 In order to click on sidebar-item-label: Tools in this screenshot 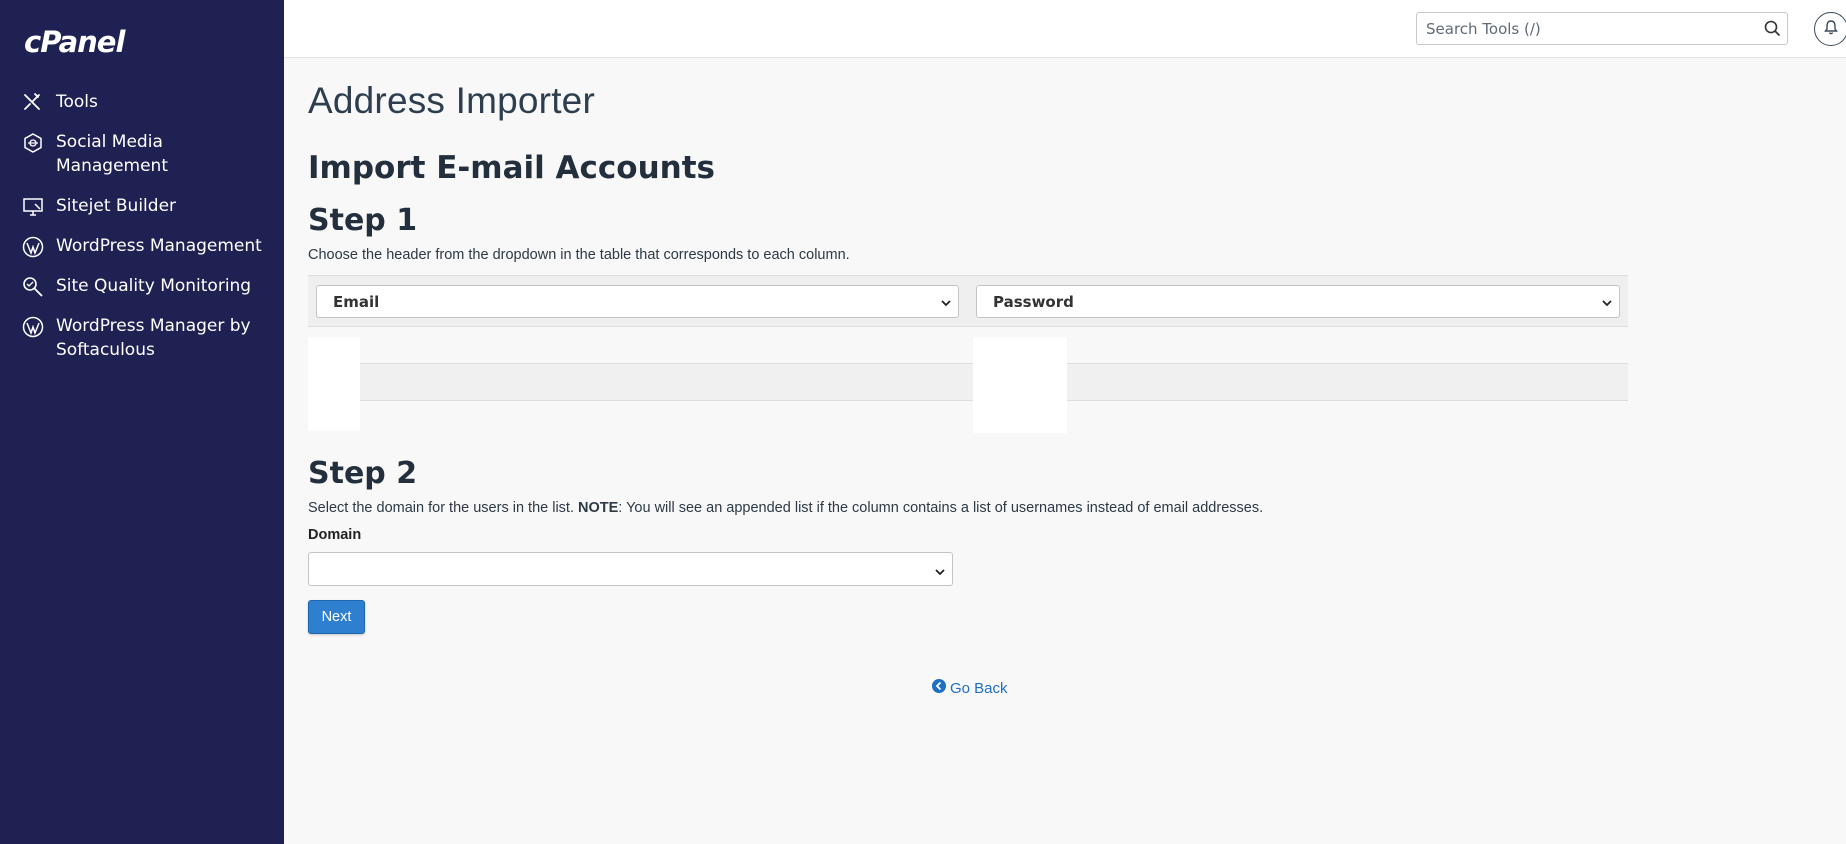, I will do `click(77, 102)`.